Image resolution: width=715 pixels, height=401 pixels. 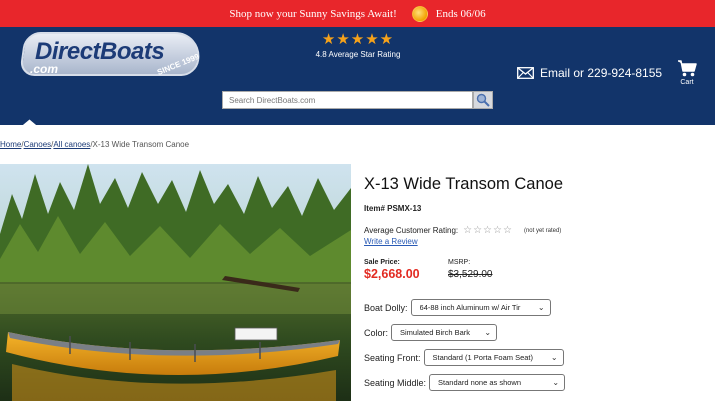 I want to click on seating-middle-select: Standard none as shown ⌄, so click(x=497, y=382).